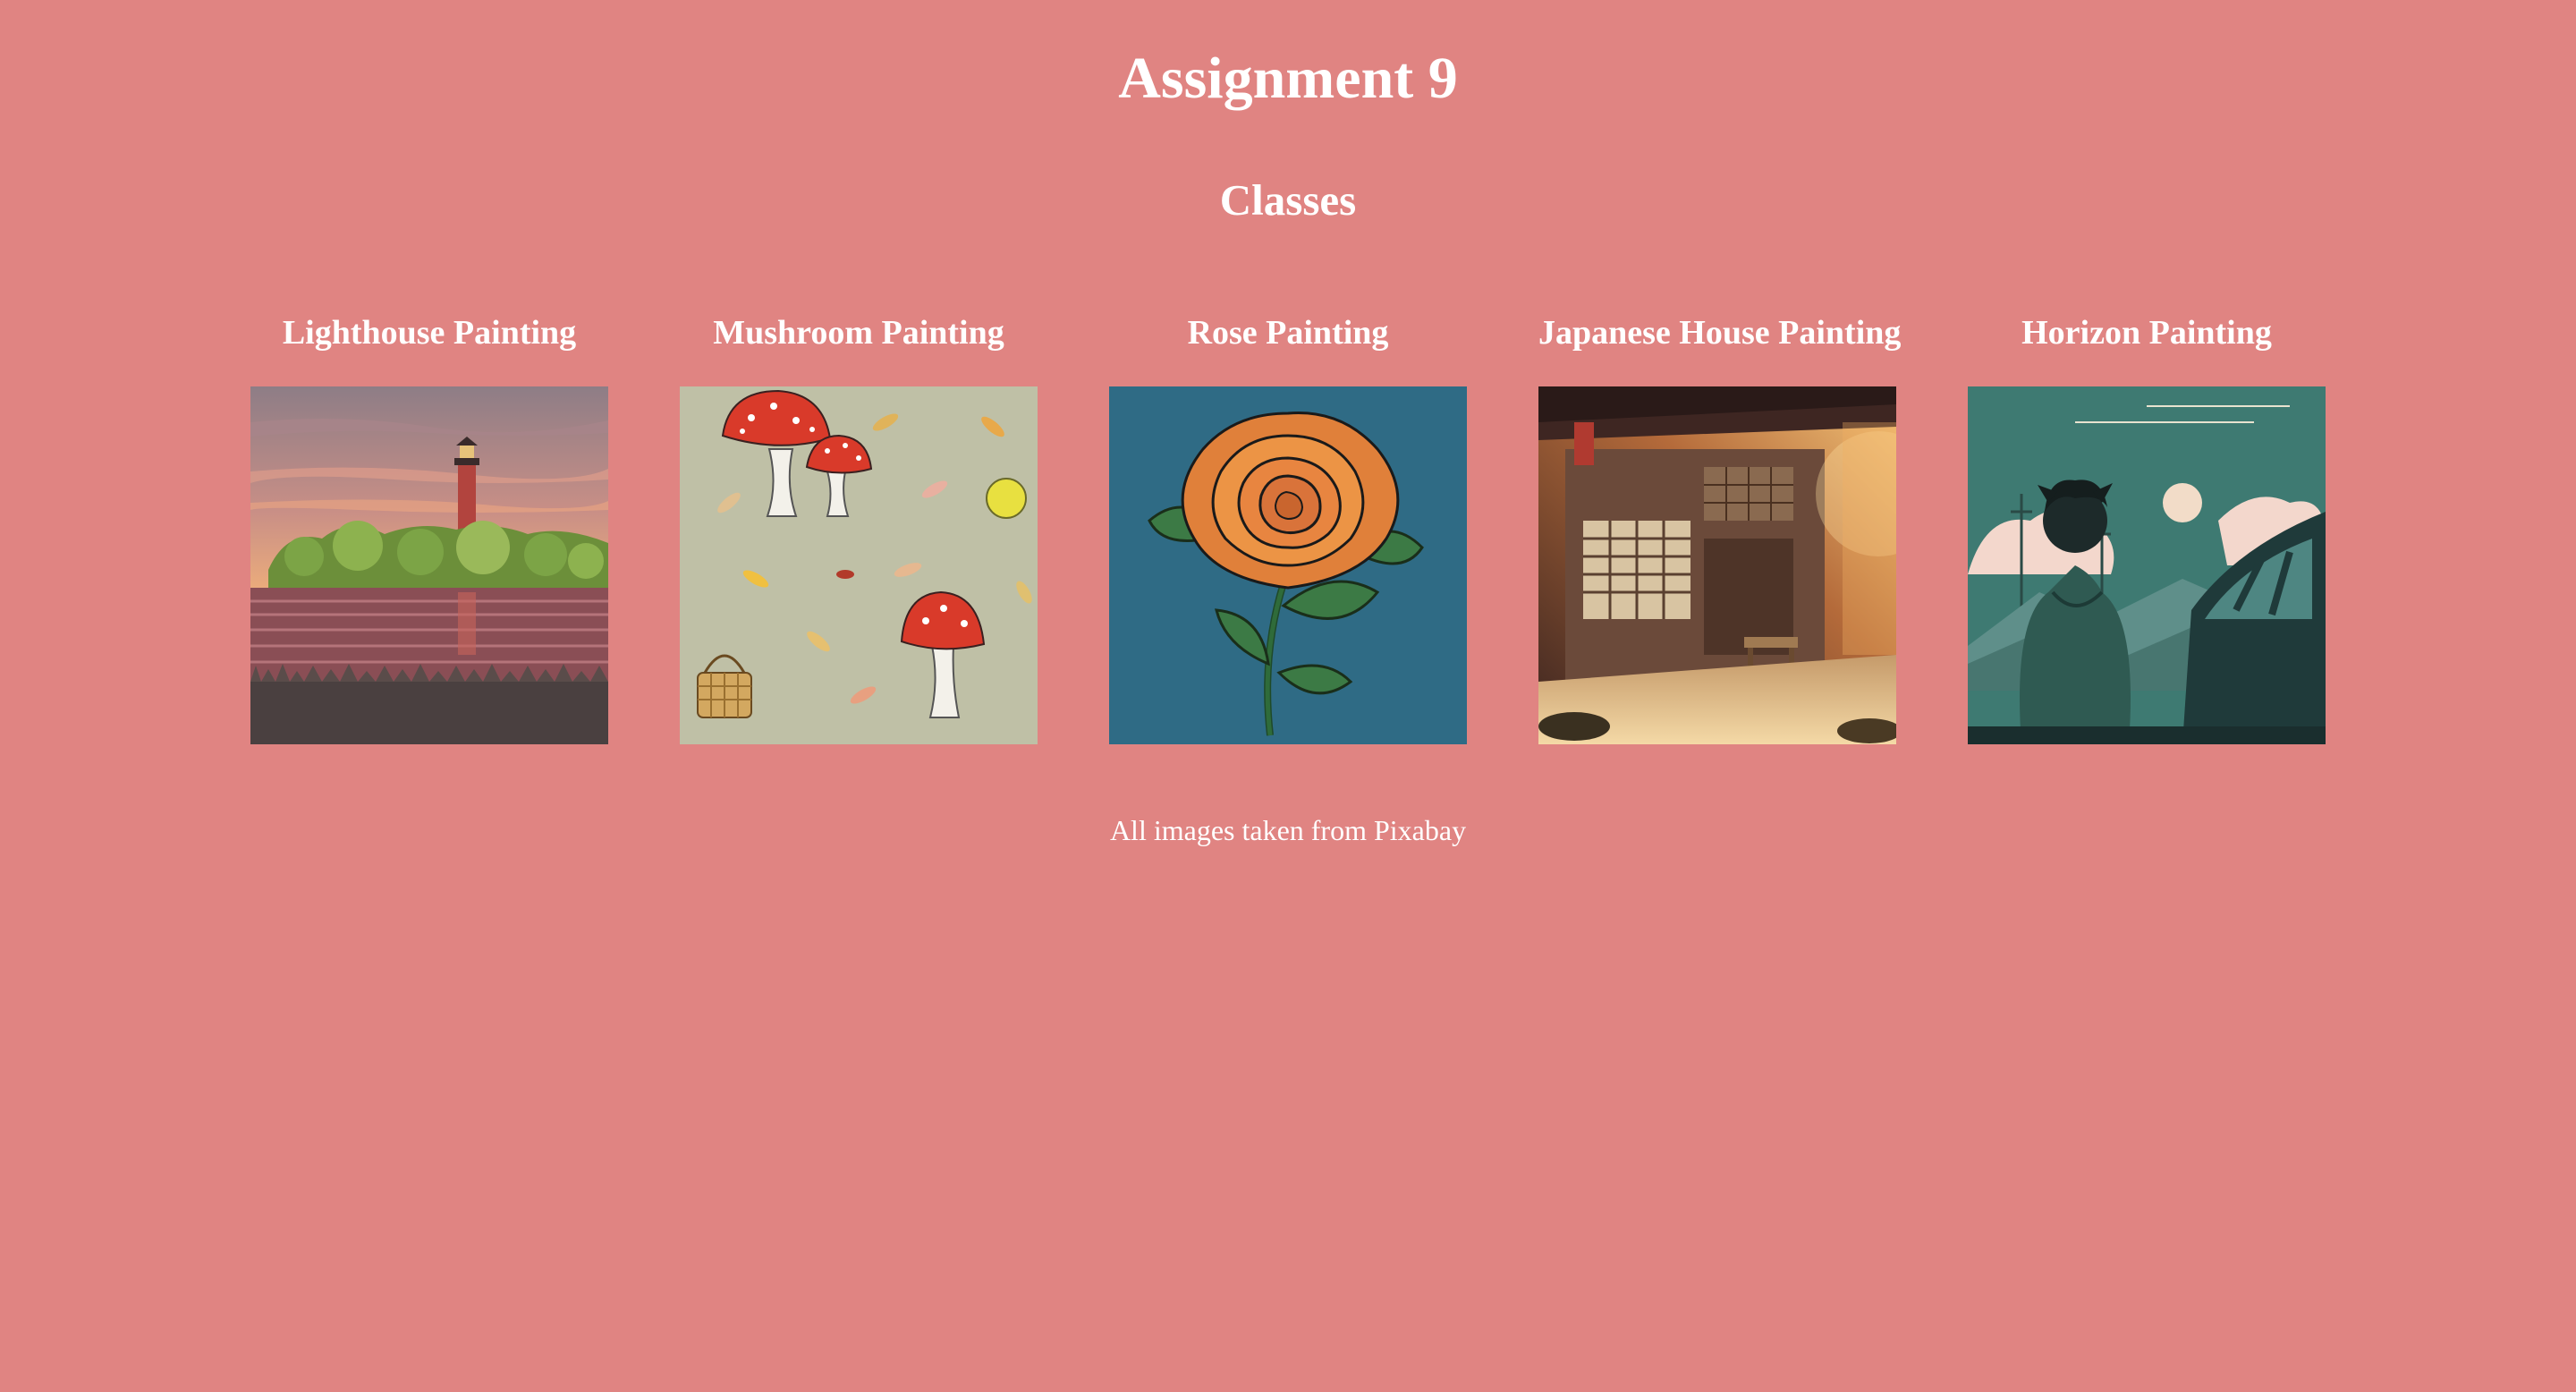 The height and width of the screenshot is (1392, 2576). I want to click on mushroom-painting-image, so click(859, 565).